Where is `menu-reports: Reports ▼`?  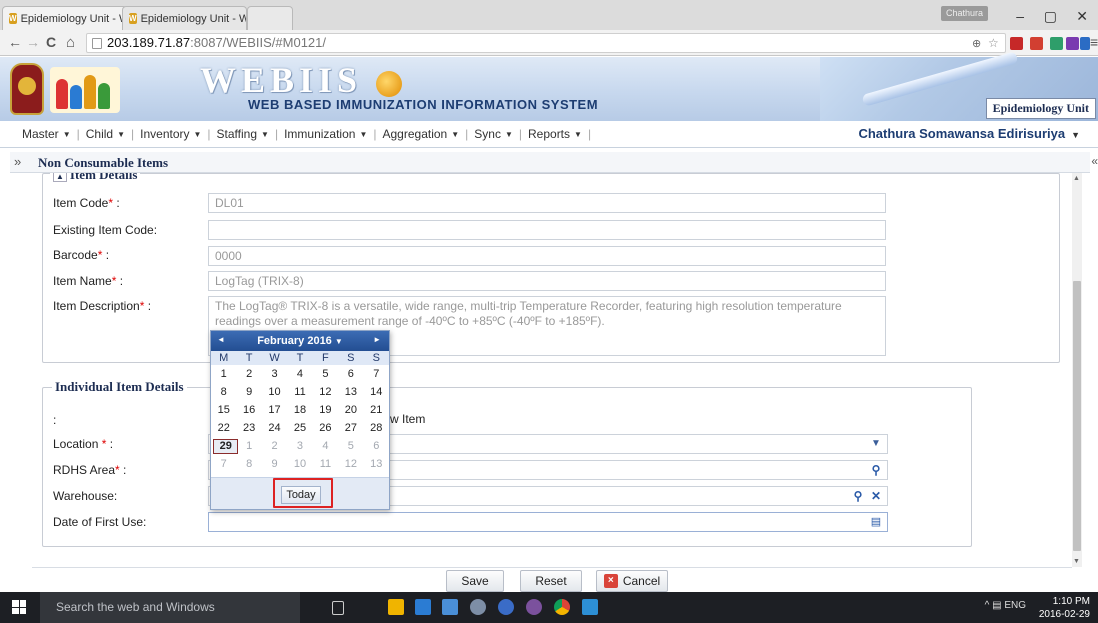 menu-reports: Reports ▼ is located at coordinates (555, 134).